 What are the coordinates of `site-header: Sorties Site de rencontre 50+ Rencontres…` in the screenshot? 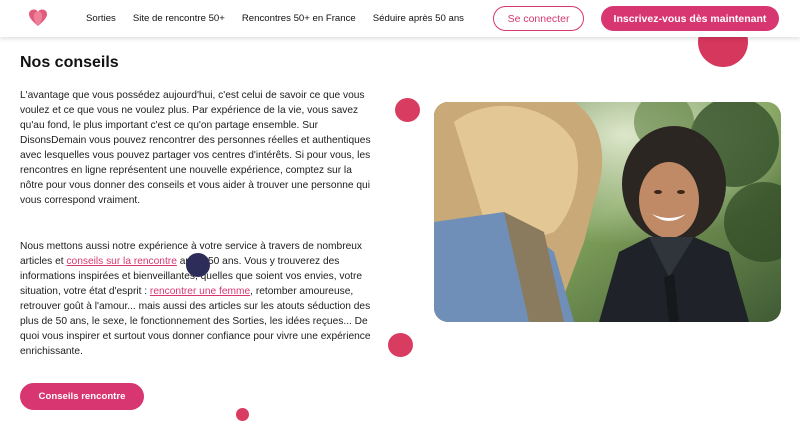 It's located at (400, 18).